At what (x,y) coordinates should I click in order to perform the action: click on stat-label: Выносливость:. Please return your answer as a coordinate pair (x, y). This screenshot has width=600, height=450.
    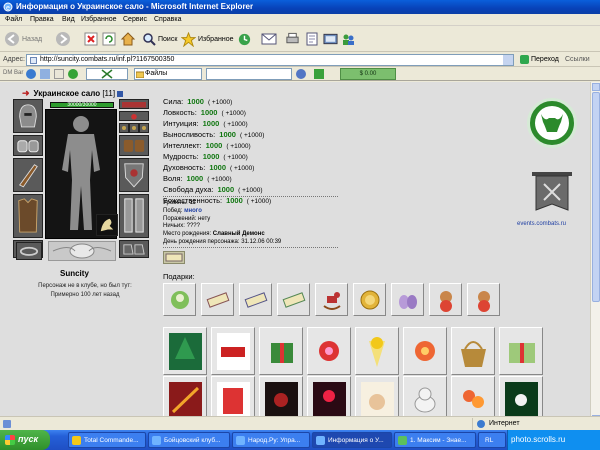
    Looking at the image, I should click on (189, 134).